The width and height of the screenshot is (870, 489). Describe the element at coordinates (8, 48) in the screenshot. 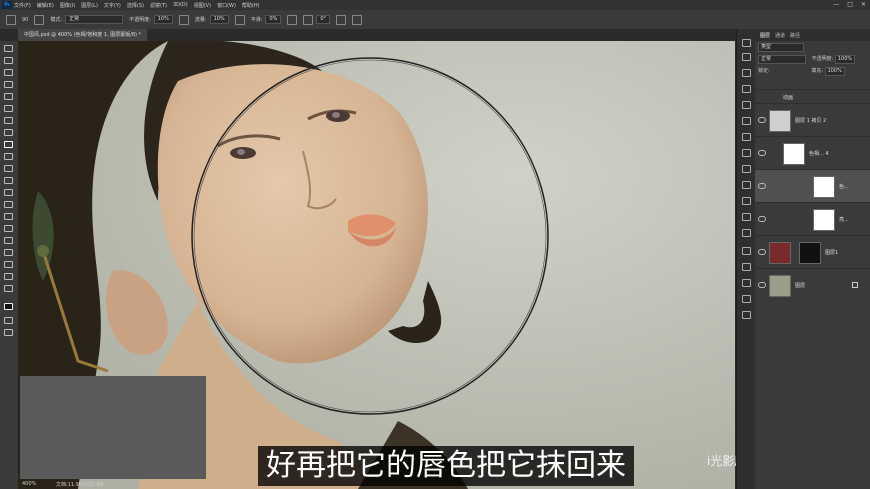

I see `move-tool-icon` at that location.